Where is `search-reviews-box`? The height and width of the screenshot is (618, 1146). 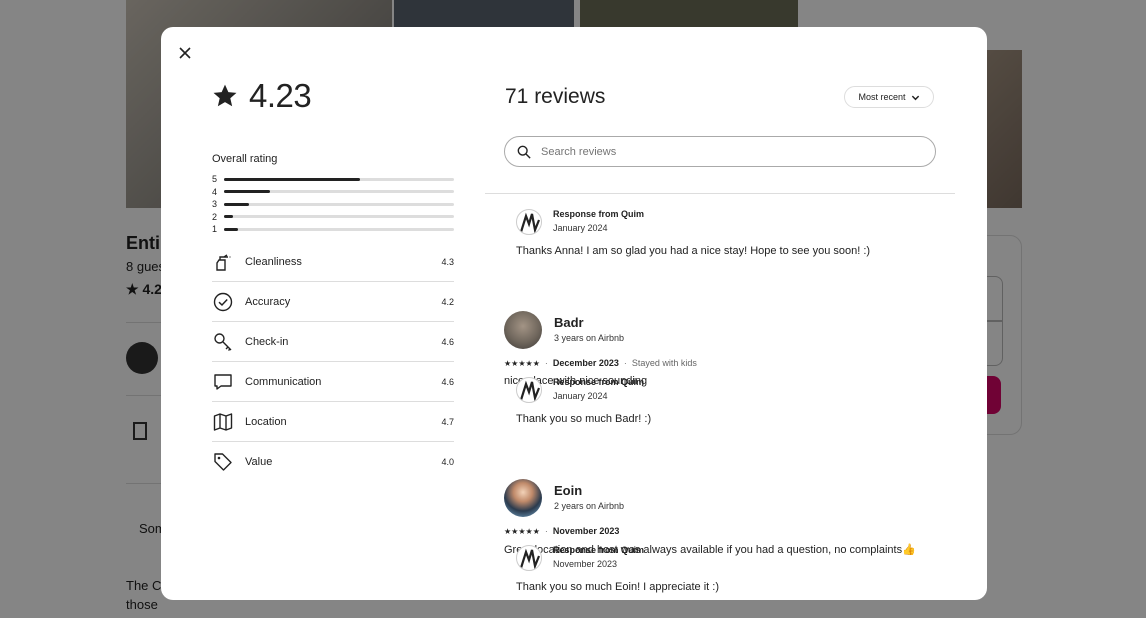 search-reviews-box is located at coordinates (720, 151).